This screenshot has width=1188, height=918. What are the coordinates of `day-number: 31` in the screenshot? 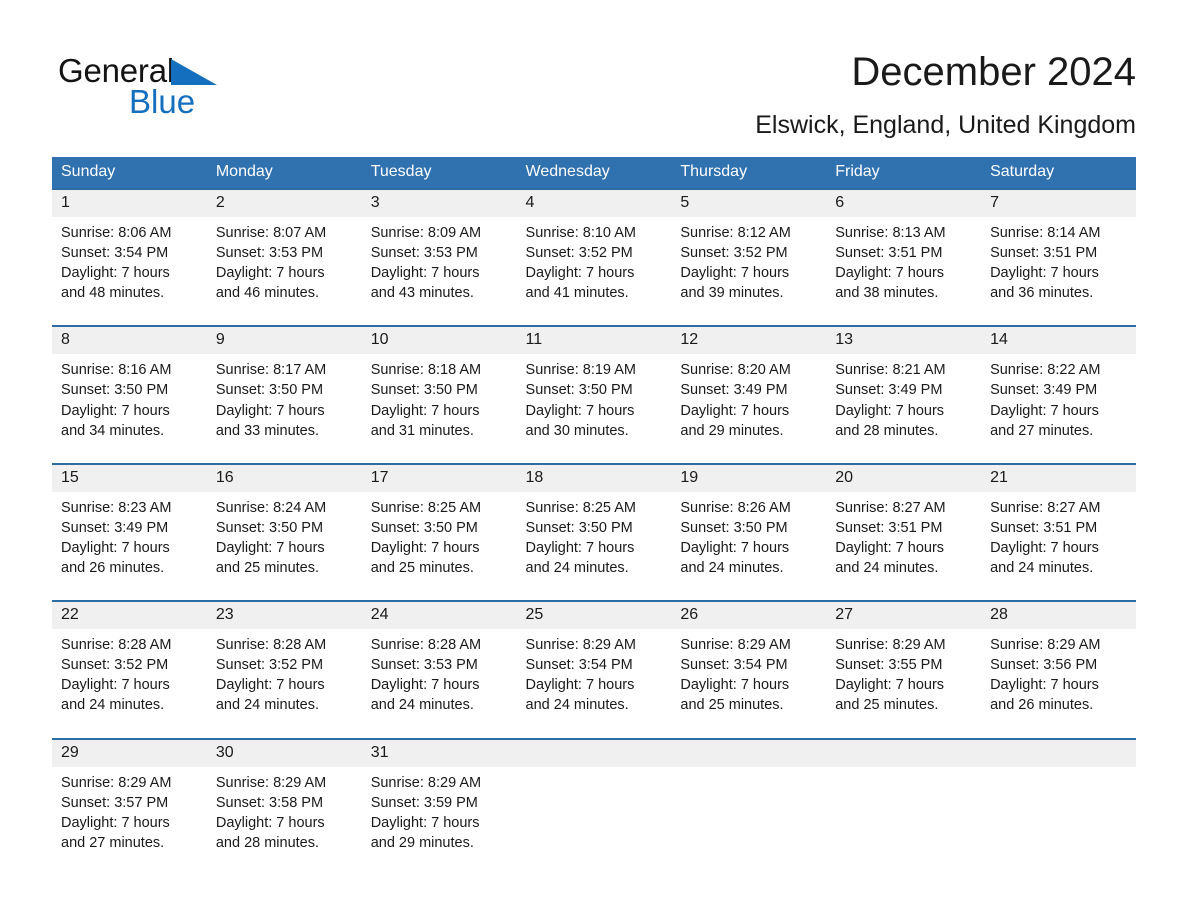 It's located at (439, 753).